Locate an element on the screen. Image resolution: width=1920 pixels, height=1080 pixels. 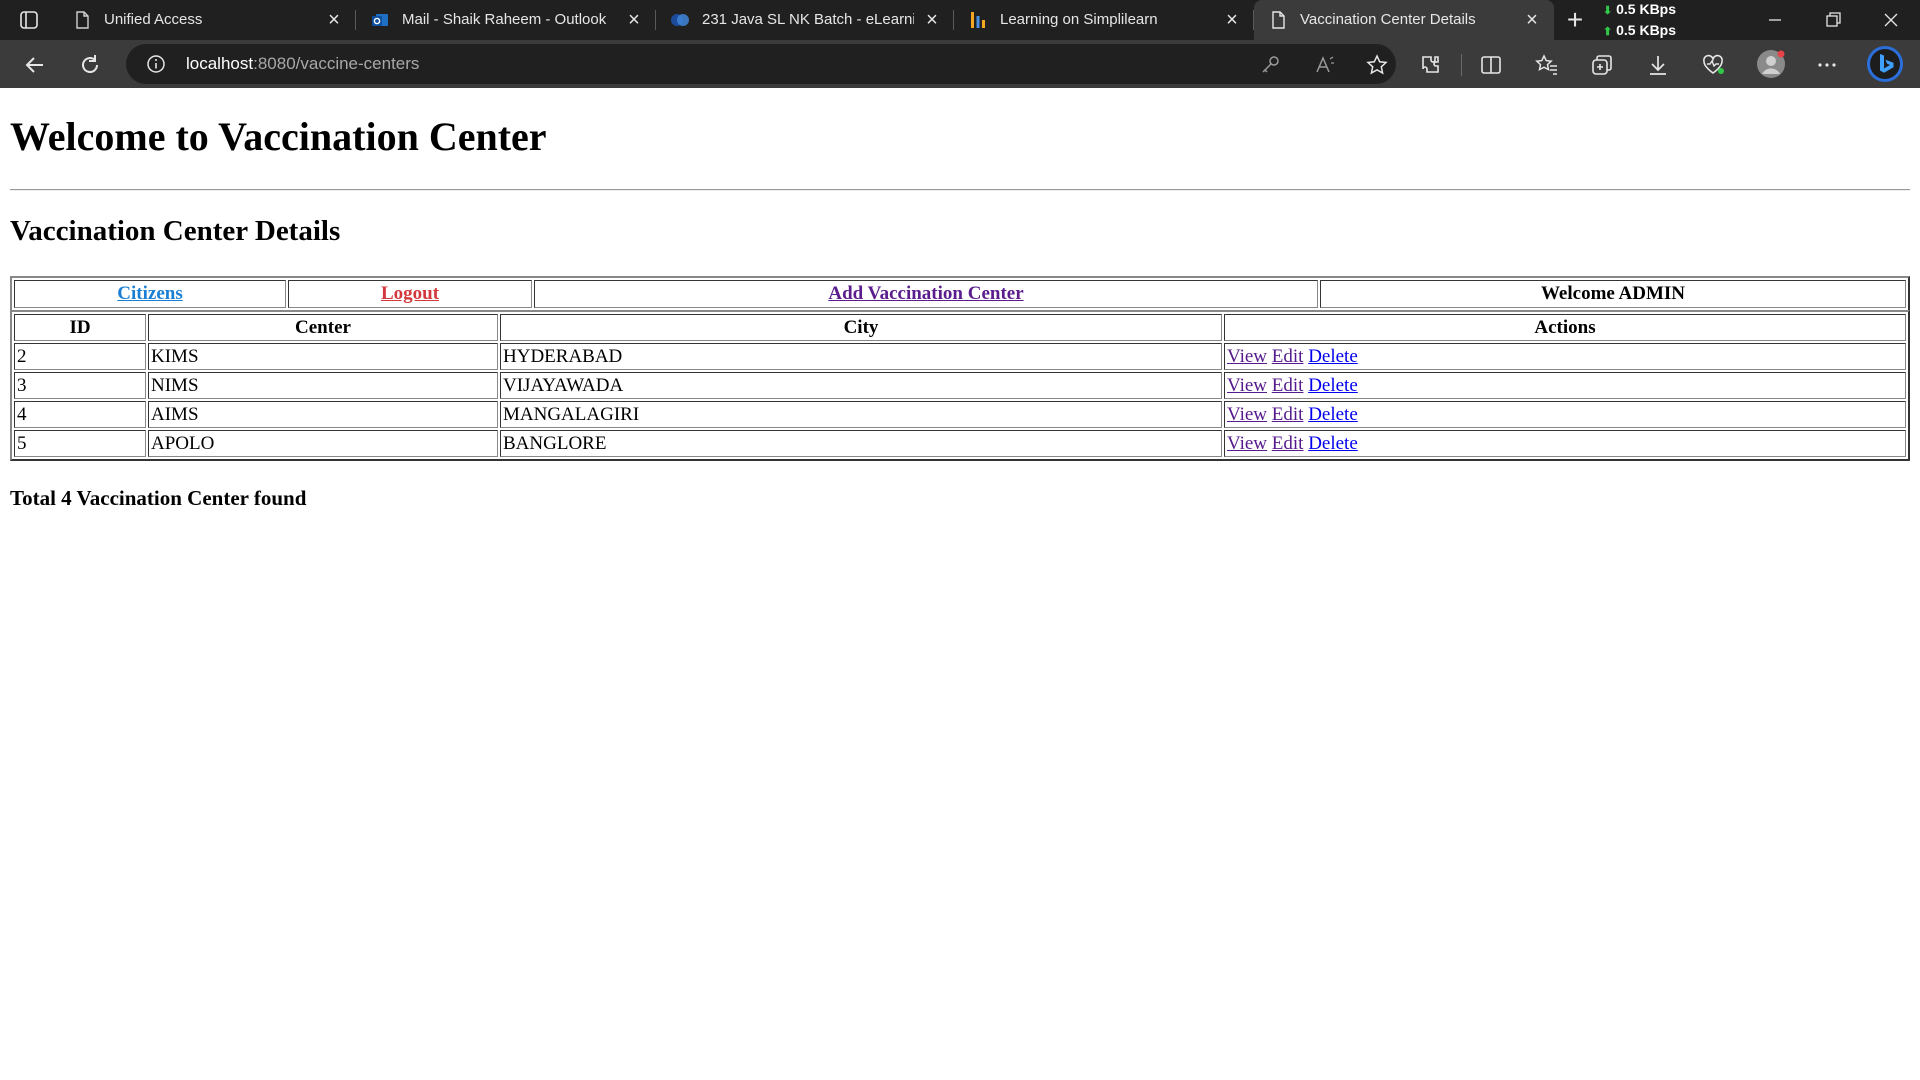
total-count: Total 4 Vaccination Center found is located at coordinates (158, 498).